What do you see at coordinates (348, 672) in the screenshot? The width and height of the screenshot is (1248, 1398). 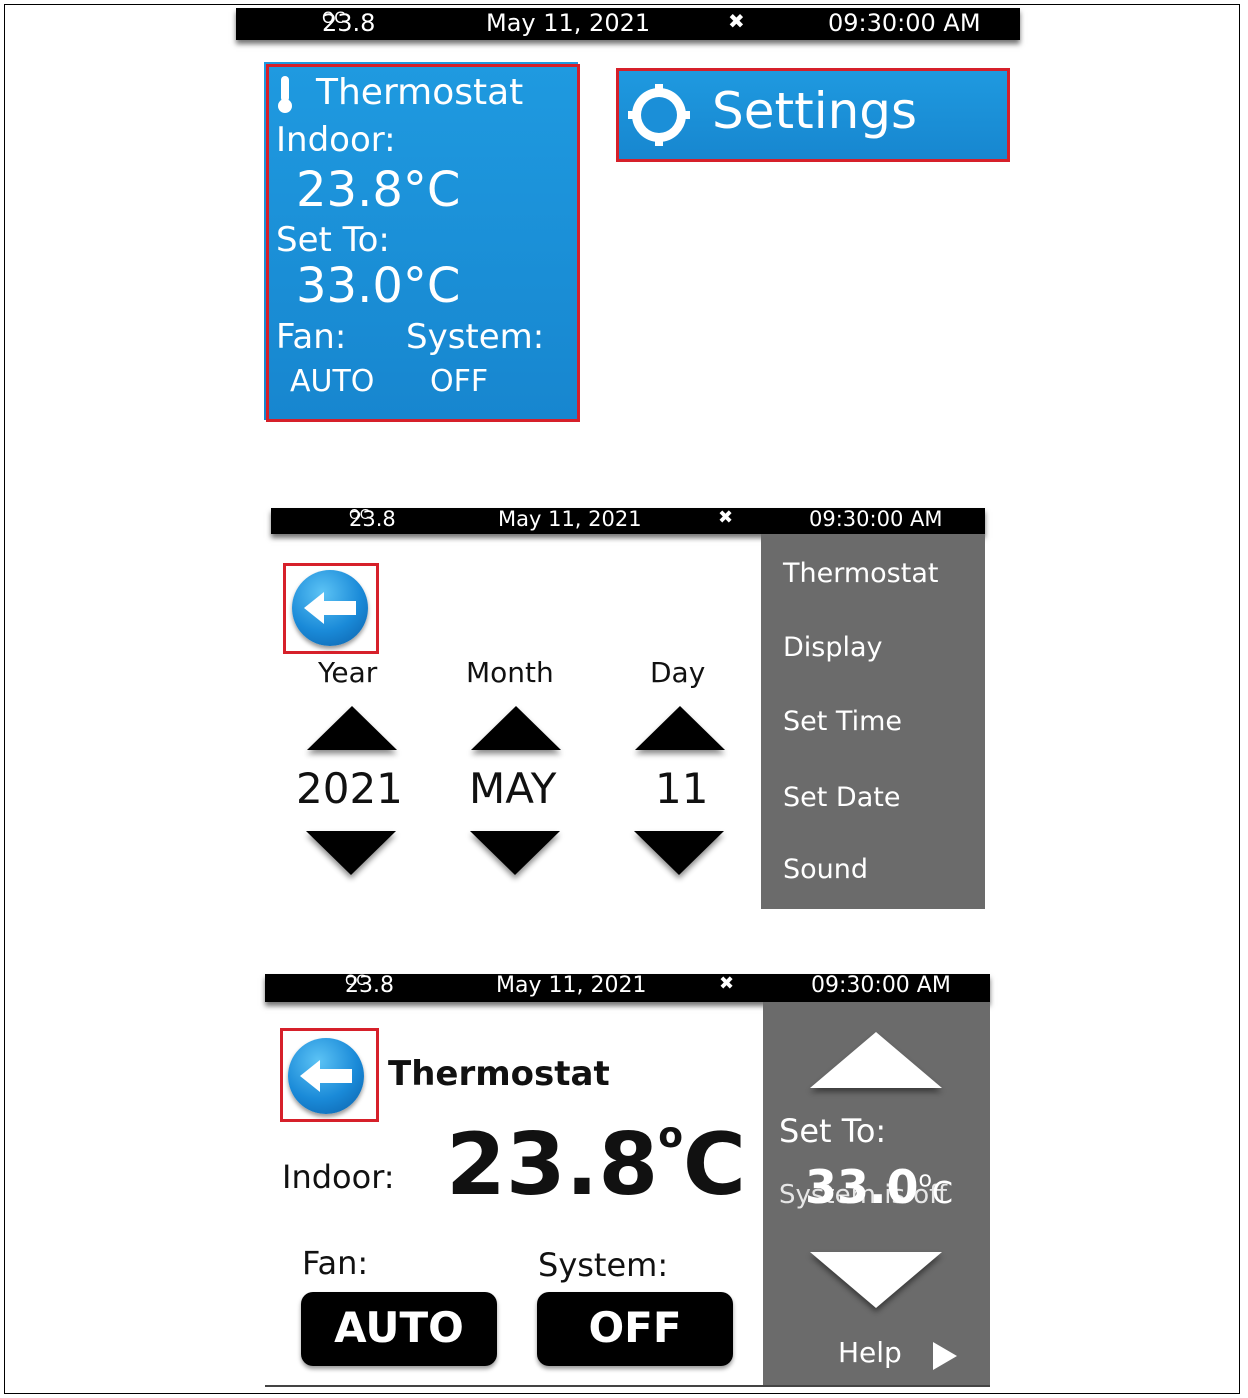 I see `year-label: Year` at bounding box center [348, 672].